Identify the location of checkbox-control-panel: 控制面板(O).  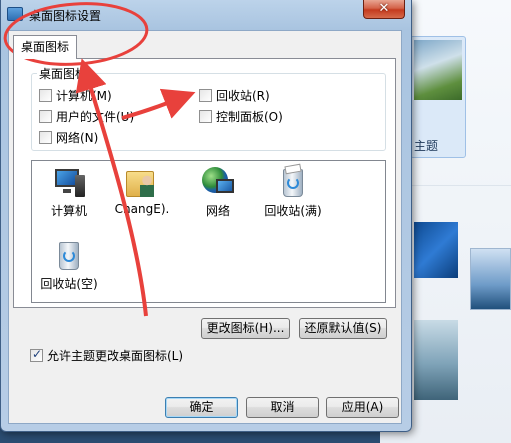
(241, 116).